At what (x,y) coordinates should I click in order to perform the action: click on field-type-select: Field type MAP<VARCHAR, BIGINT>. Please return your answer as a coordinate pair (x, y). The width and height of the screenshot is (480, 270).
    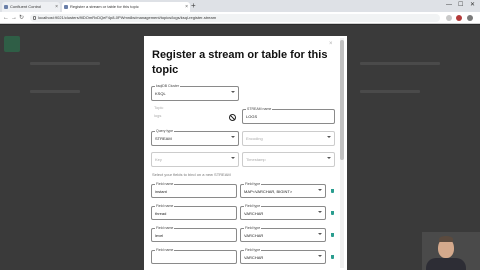
    Looking at the image, I should click on (283, 190).